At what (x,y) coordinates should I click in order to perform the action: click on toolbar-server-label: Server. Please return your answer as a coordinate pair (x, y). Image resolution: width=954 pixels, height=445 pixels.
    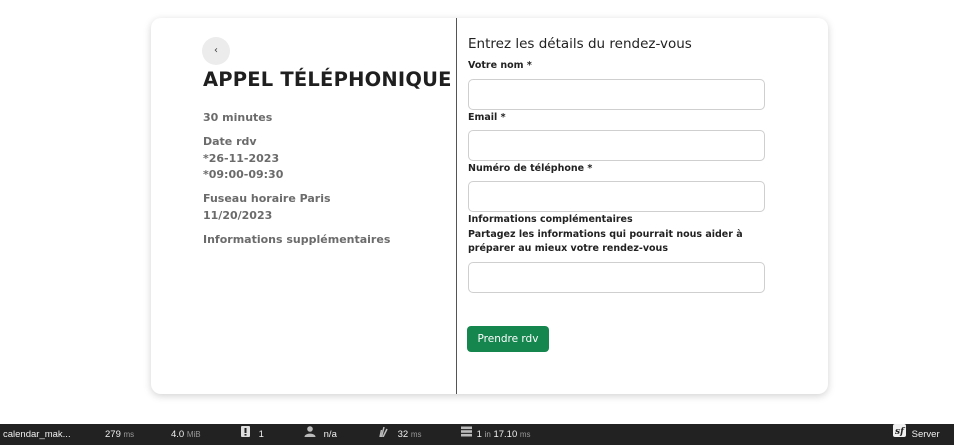
    Looking at the image, I should click on (925, 435).